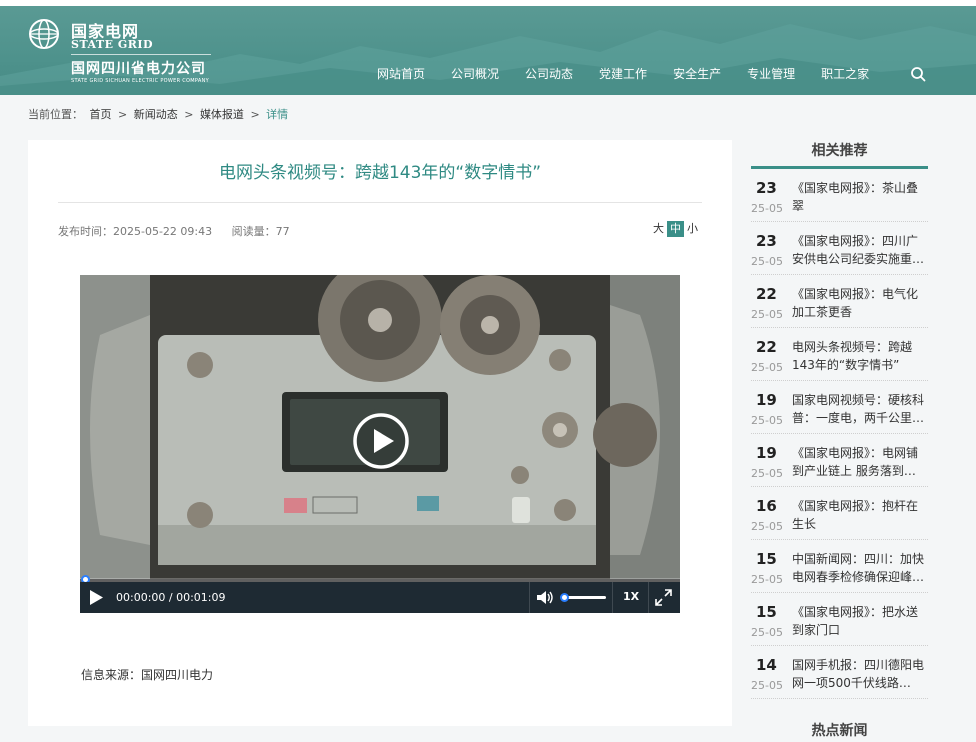  I want to click on list-item-day: 16, so click(766, 506).